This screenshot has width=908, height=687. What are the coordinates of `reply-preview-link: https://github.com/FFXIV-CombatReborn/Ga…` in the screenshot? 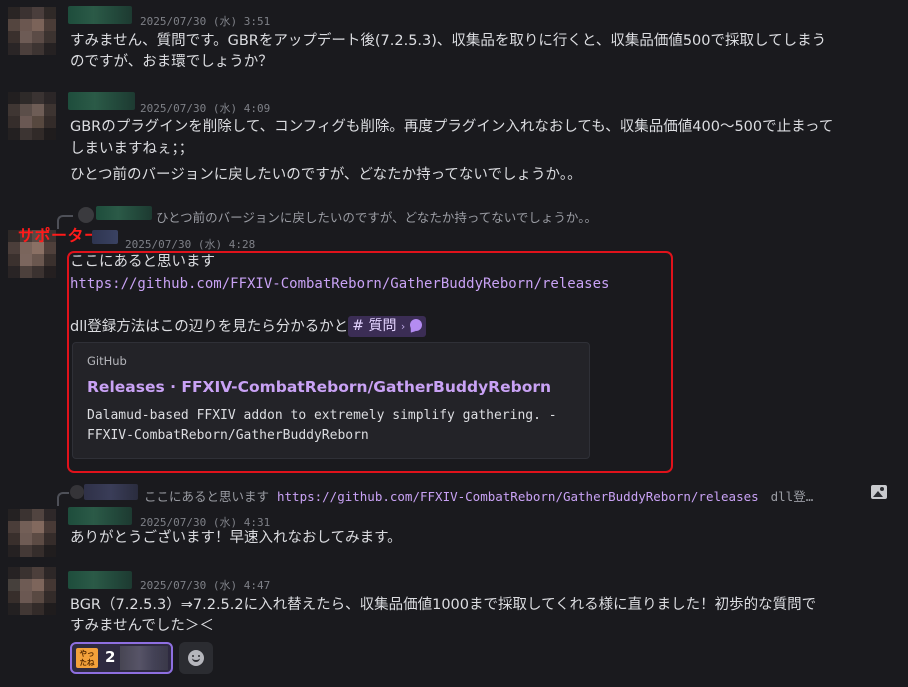 It's located at (518, 496).